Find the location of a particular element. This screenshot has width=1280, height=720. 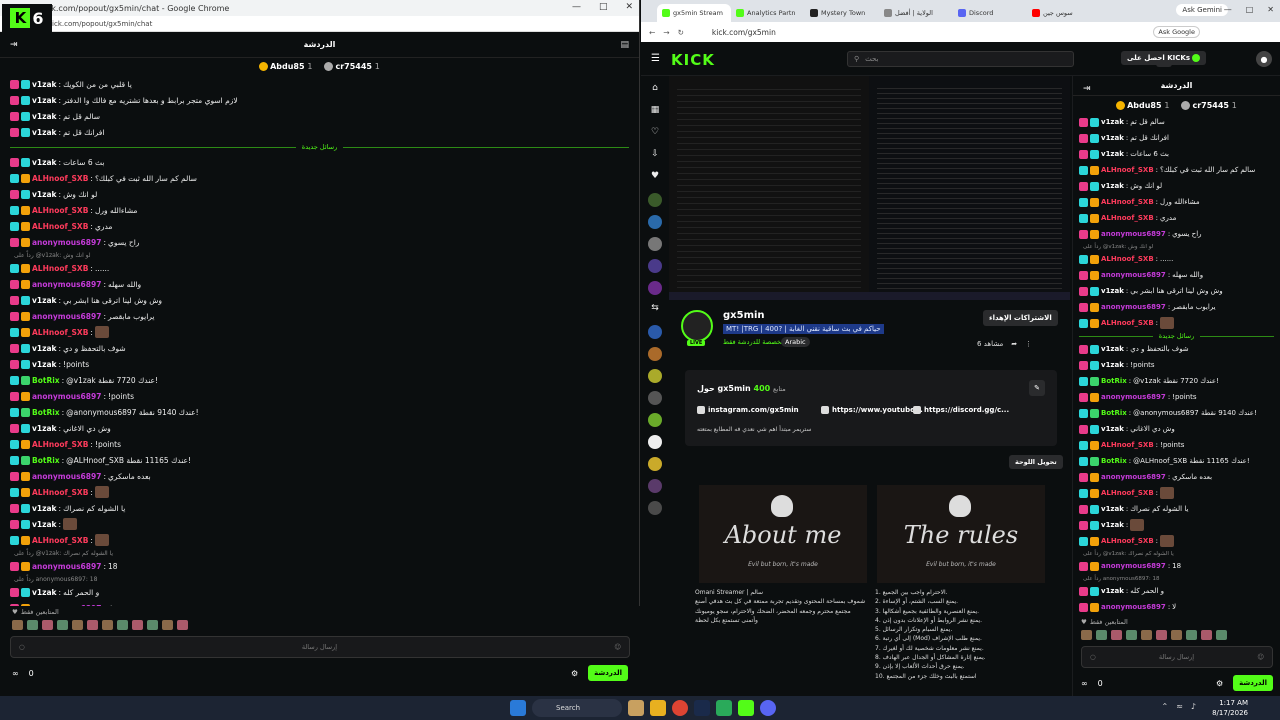

ask-google-button: Ask Google is located at coordinates (1176, 32).